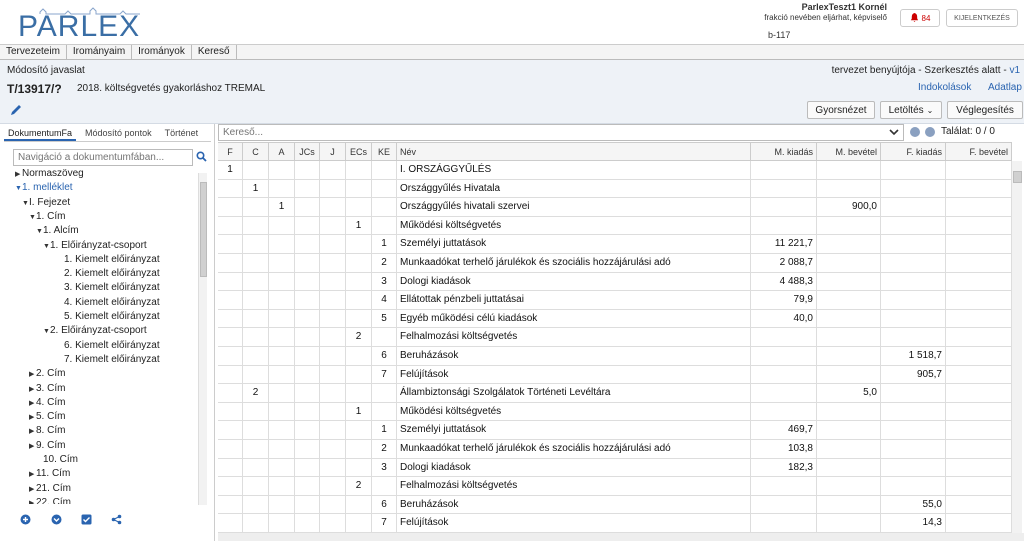  I want to click on table-row: 1 Személyi juttatások 469,7, so click(615, 430).